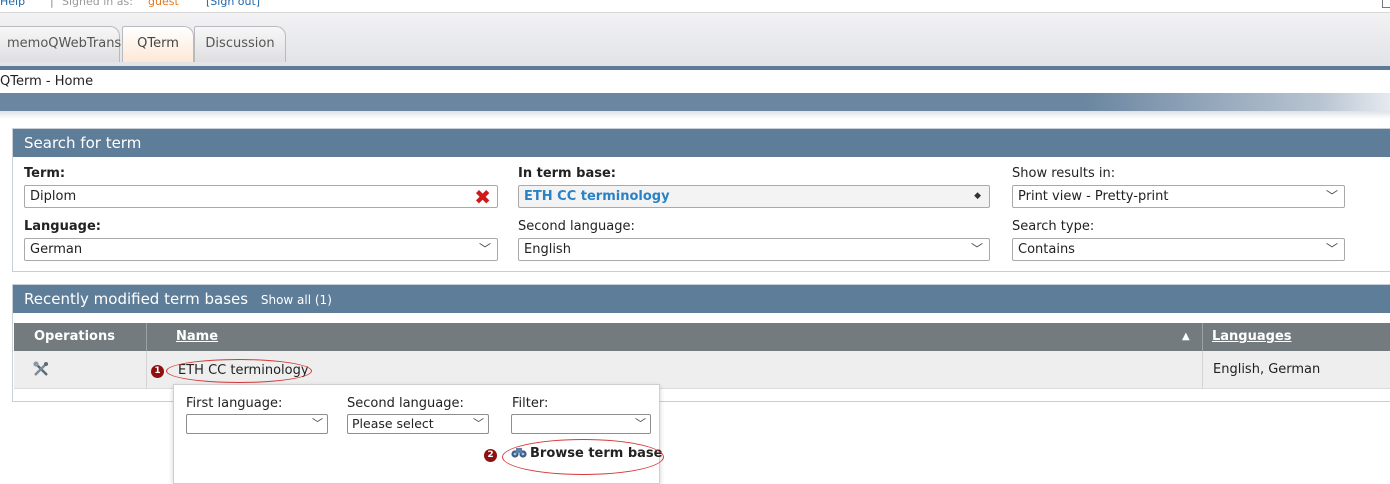  I want to click on second-language-select: English ﹀, so click(754, 249).